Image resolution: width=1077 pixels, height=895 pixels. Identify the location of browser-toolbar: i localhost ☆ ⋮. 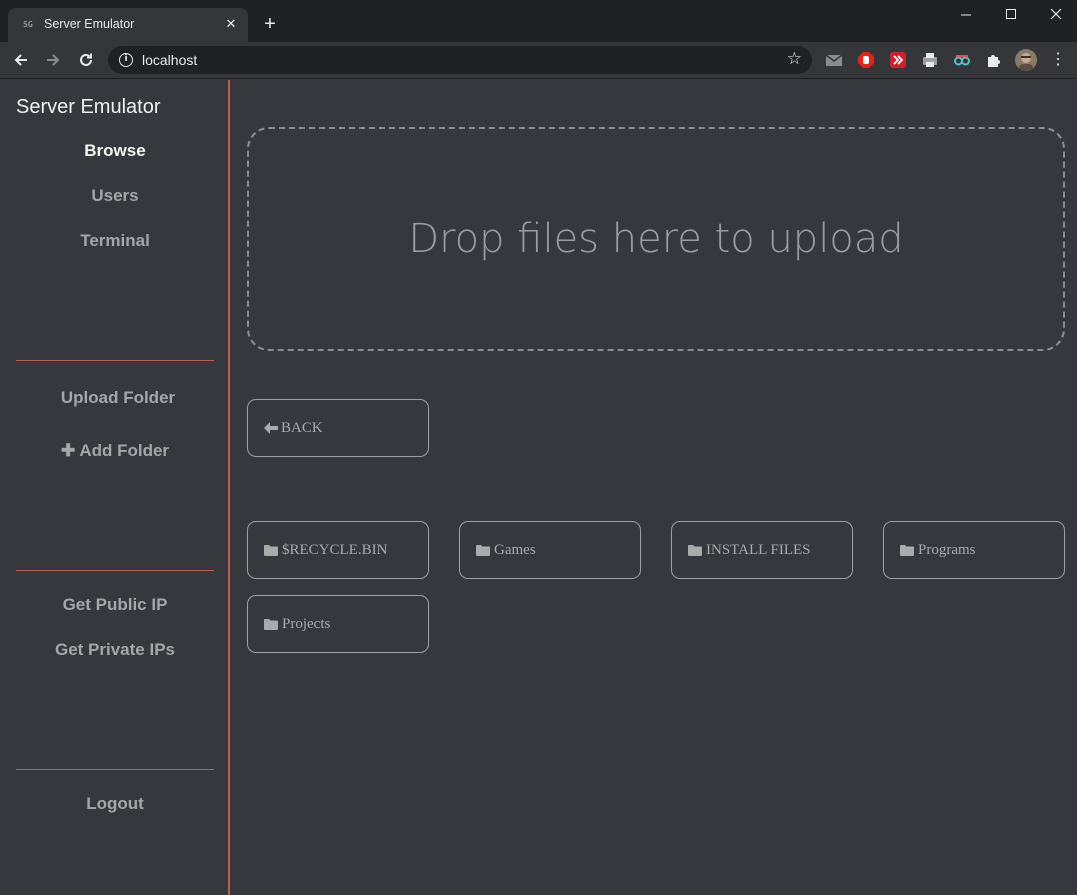
(538, 60).